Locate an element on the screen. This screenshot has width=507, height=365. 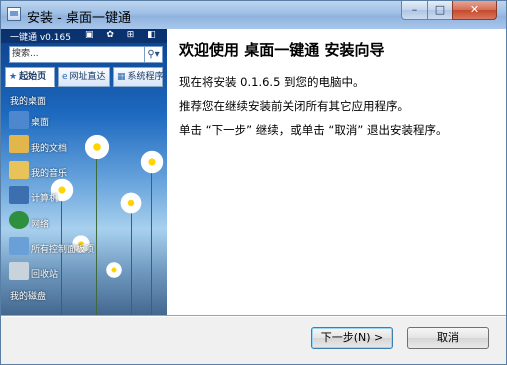
footer-divider is located at coordinates (253, 316).